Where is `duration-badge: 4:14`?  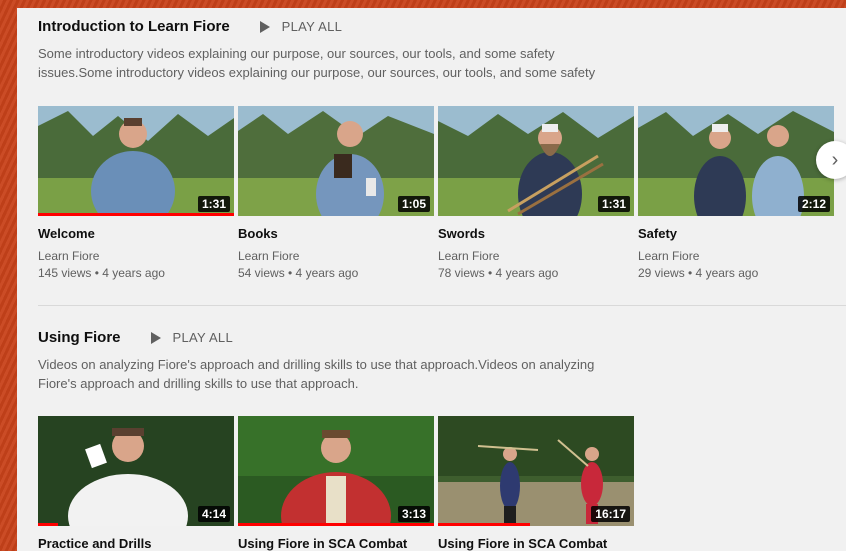
duration-badge: 4:14 is located at coordinates (213, 514).